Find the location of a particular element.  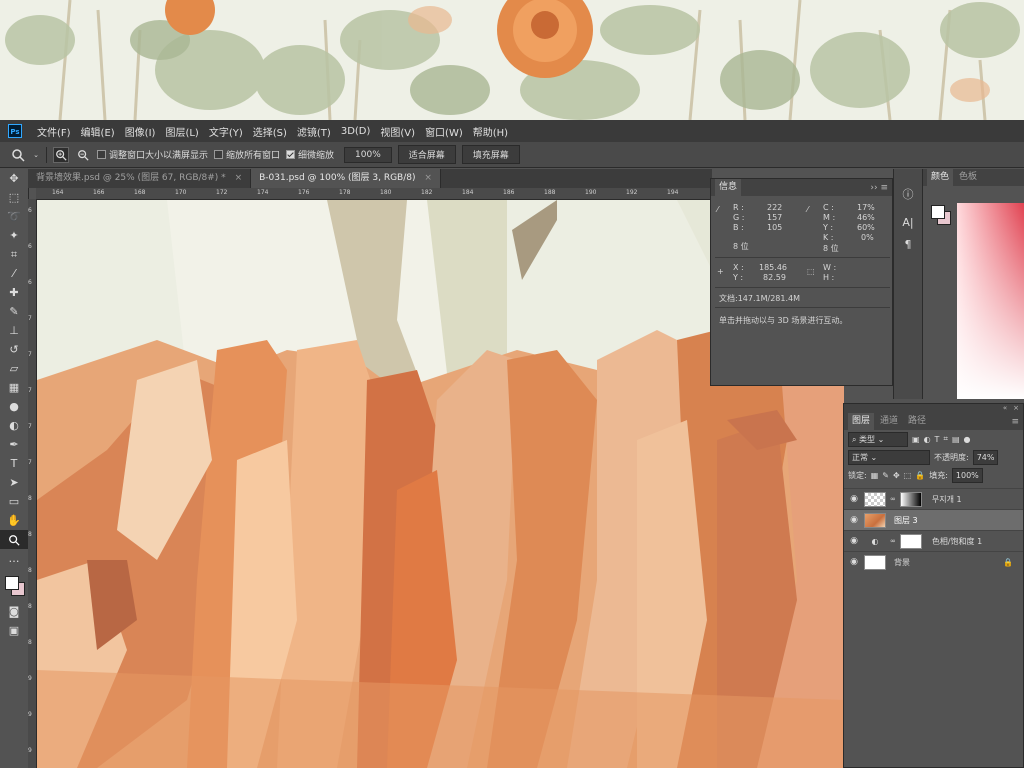

lock-transparency-icon: ▦ is located at coordinates (875, 475).